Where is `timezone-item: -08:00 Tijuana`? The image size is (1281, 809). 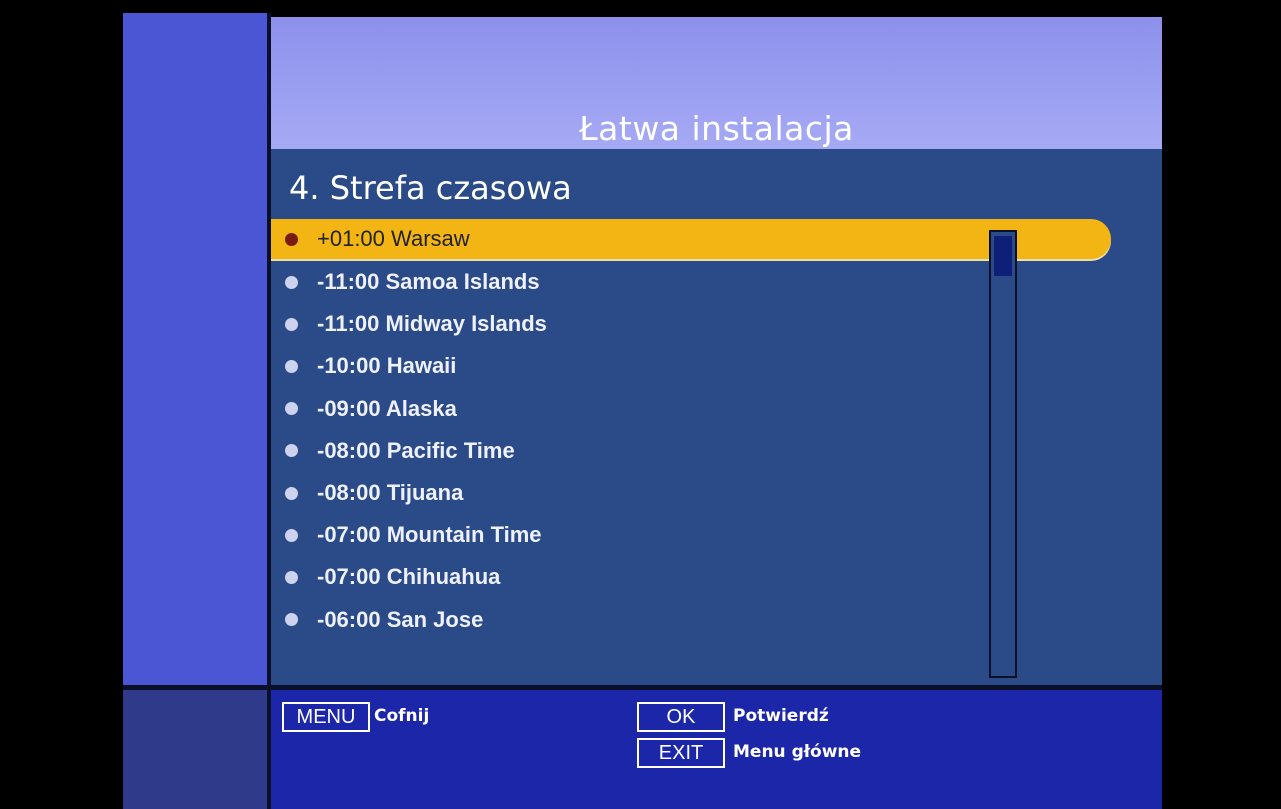
timezone-item: -08:00 Tijuana is located at coordinates (691, 493).